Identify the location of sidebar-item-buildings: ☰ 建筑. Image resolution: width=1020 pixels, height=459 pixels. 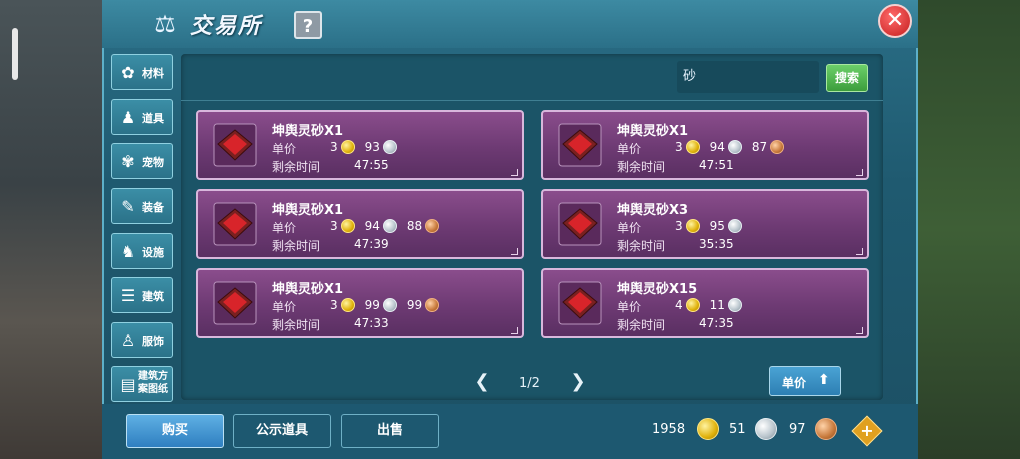
(142, 295).